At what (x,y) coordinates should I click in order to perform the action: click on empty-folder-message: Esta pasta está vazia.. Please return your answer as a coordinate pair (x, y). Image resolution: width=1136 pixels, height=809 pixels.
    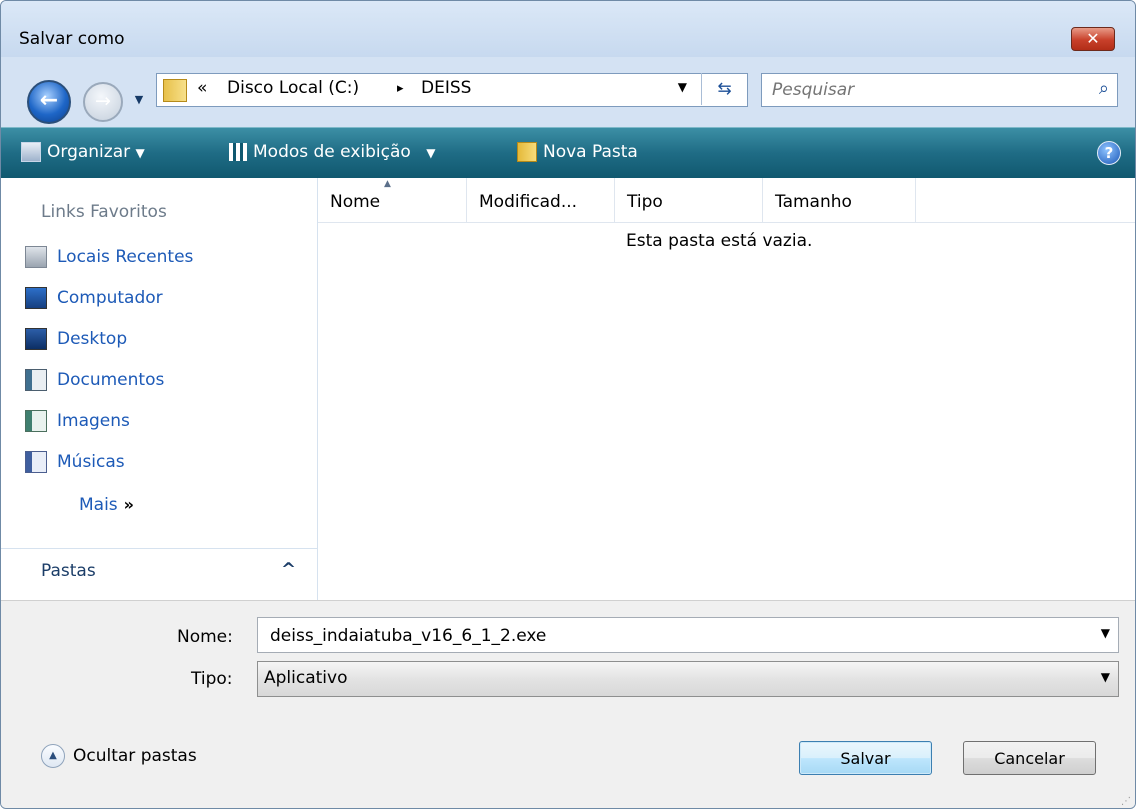
    Looking at the image, I should click on (719, 241).